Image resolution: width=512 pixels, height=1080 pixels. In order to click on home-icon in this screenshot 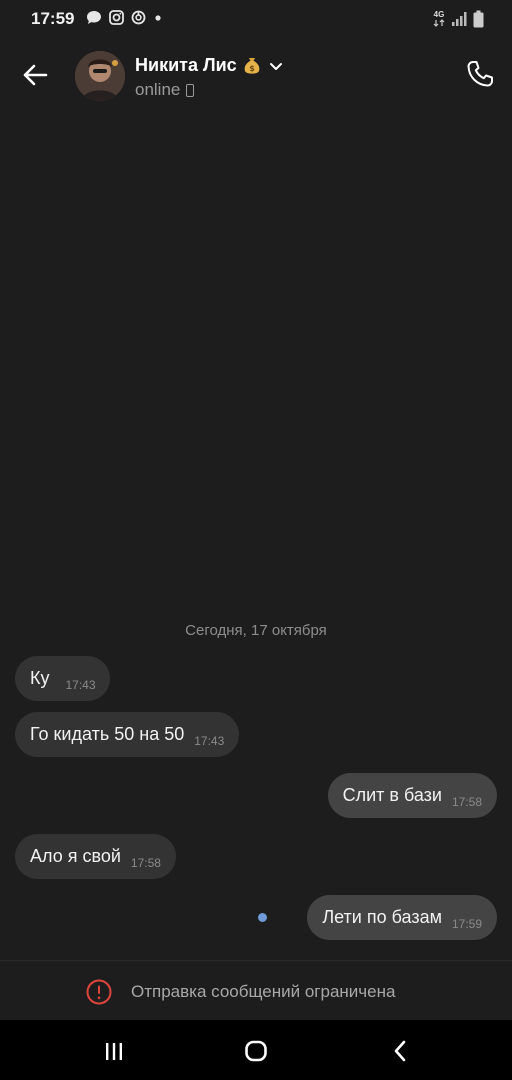, I will do `click(256, 1051)`.